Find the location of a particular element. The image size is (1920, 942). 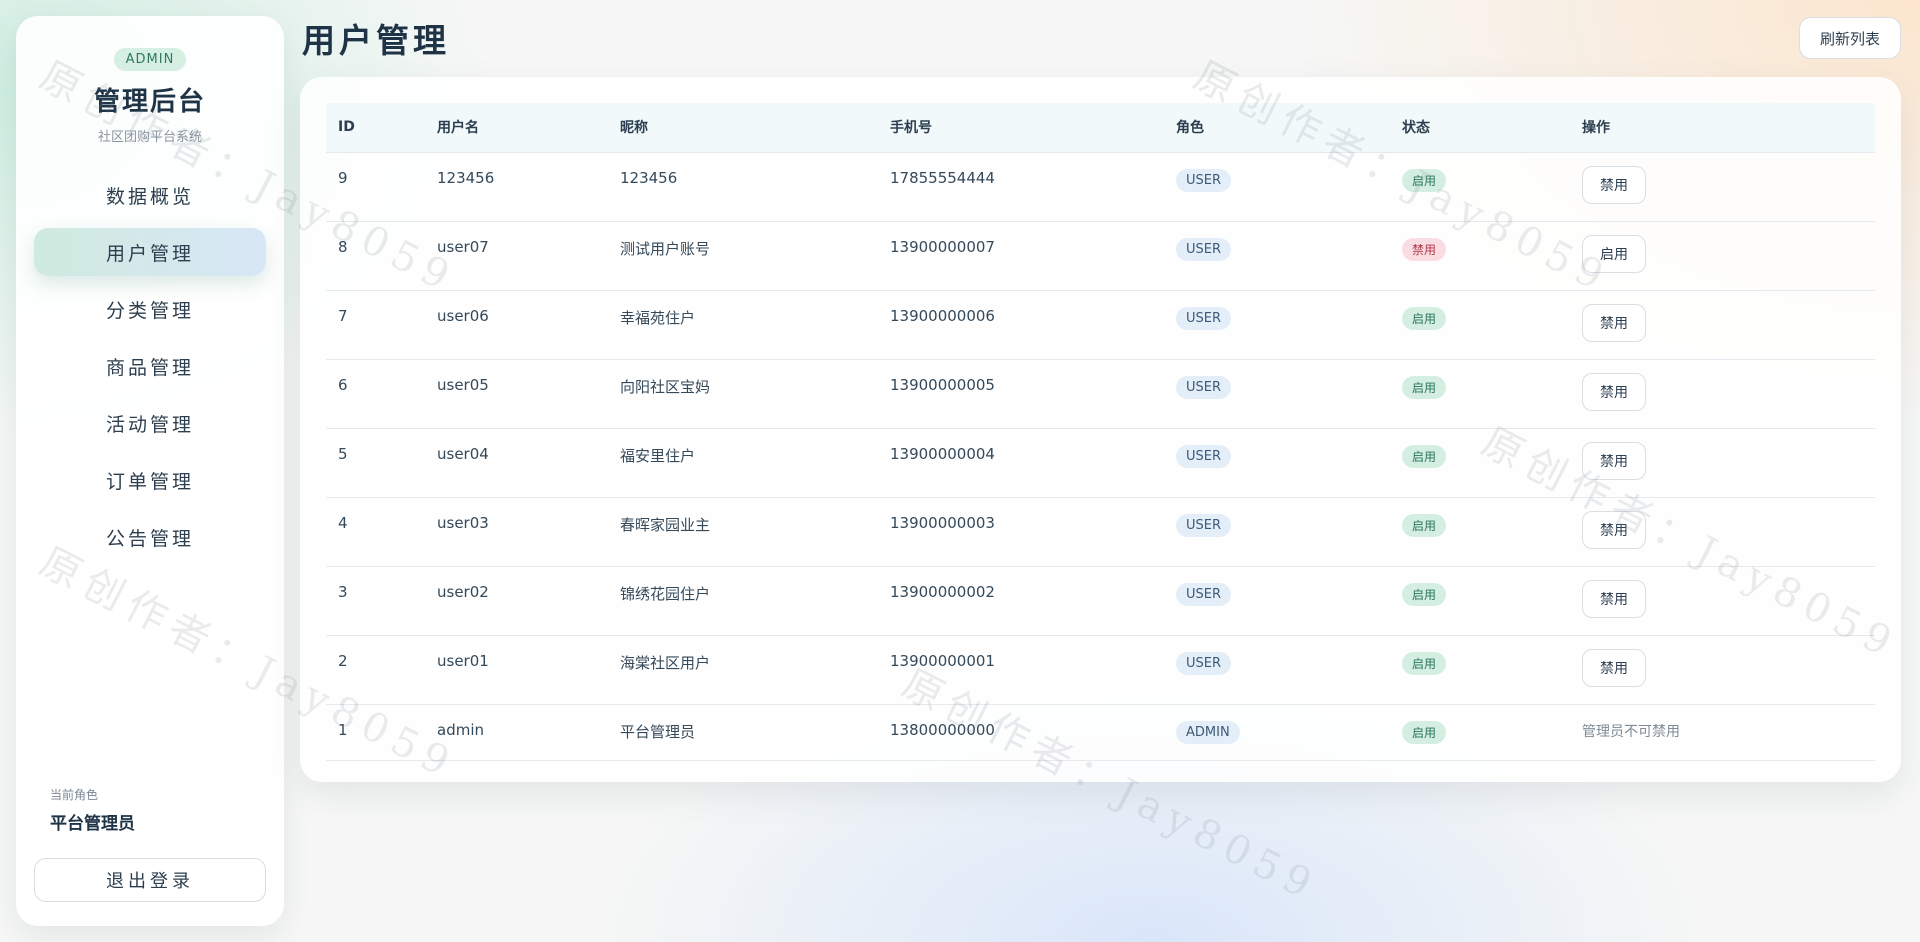

logout-button: 退出登录 is located at coordinates (150, 880).